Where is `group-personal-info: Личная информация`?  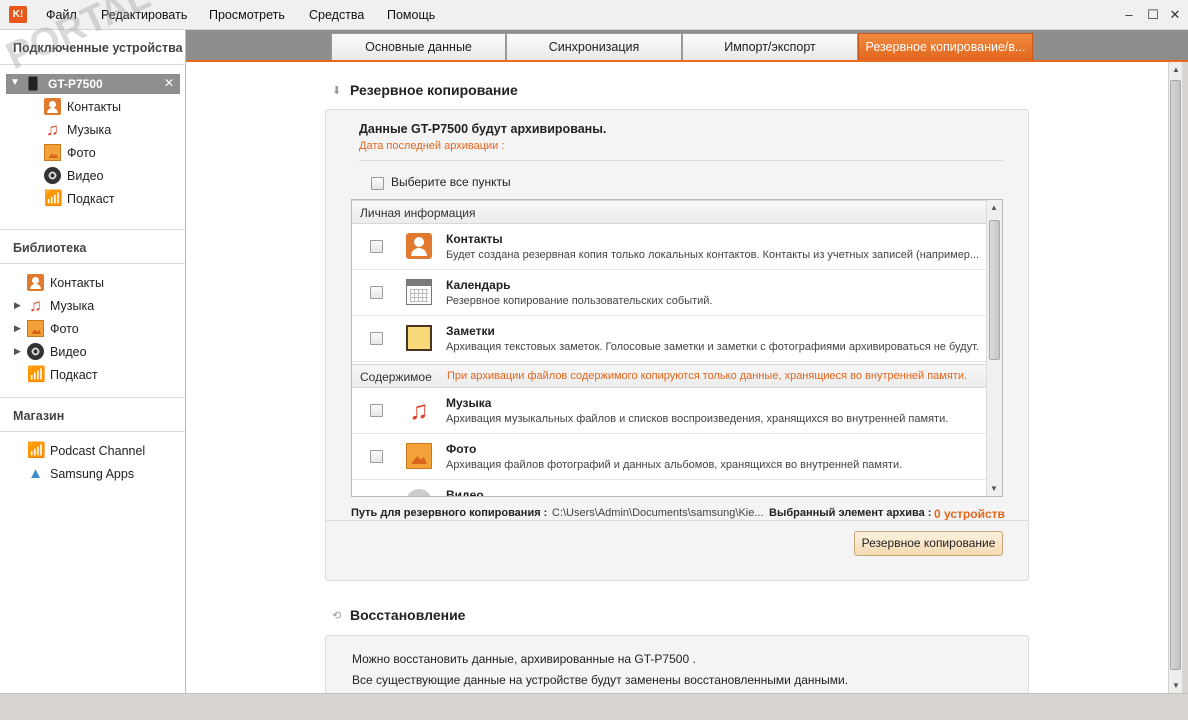
group-personal-info: Личная информация is located at coordinates (669, 212).